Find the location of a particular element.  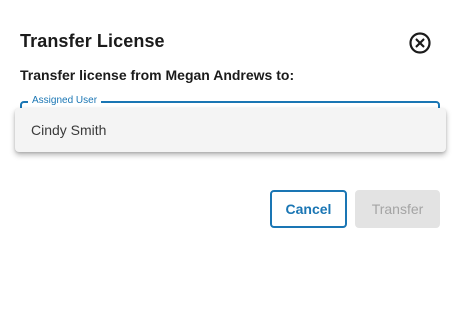

close-button is located at coordinates (420, 43).